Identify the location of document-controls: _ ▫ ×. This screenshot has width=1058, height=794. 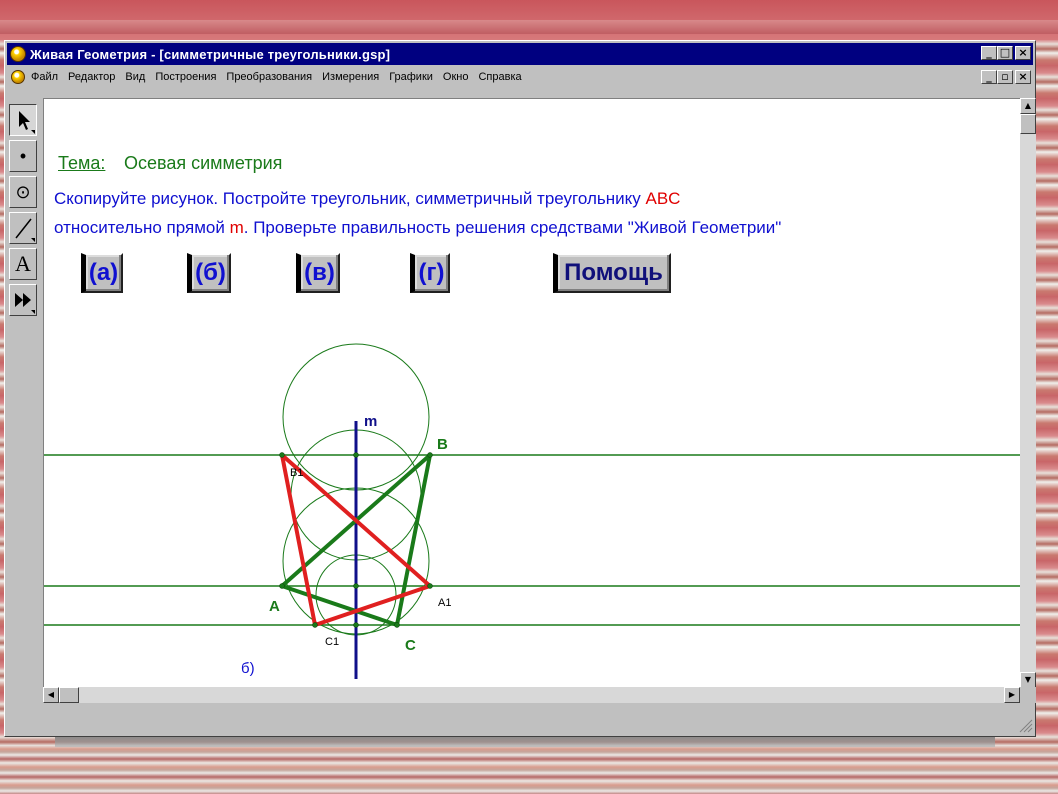
(1006, 77).